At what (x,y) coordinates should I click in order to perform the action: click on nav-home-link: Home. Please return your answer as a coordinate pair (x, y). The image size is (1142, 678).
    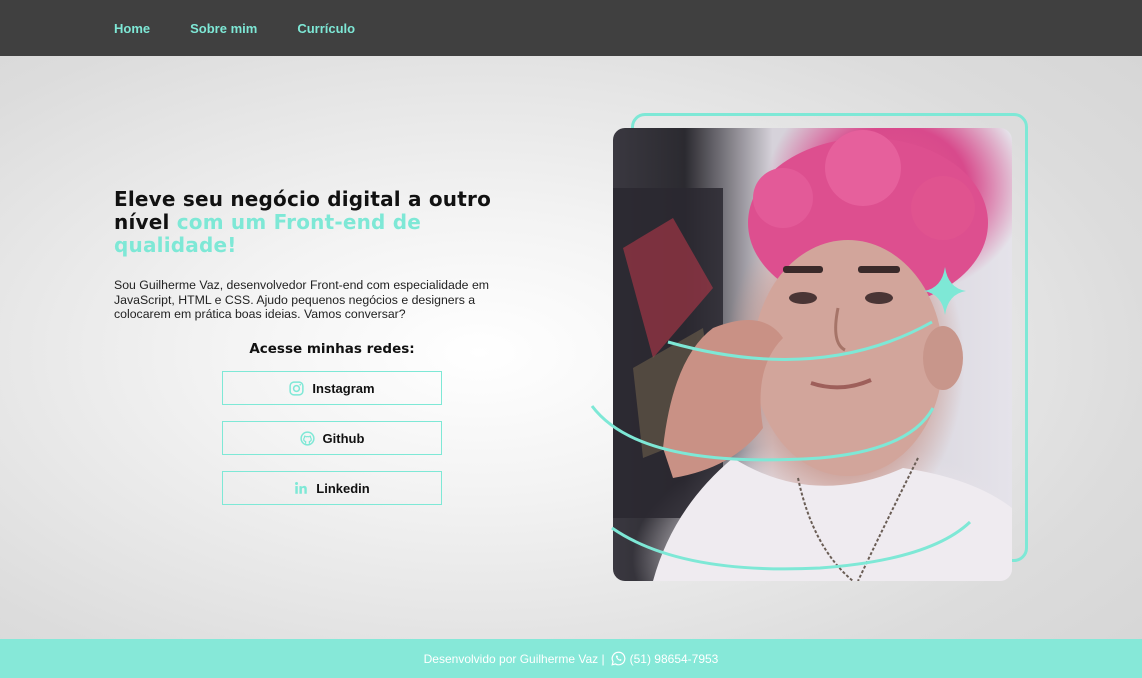
    Looking at the image, I should click on (132, 28).